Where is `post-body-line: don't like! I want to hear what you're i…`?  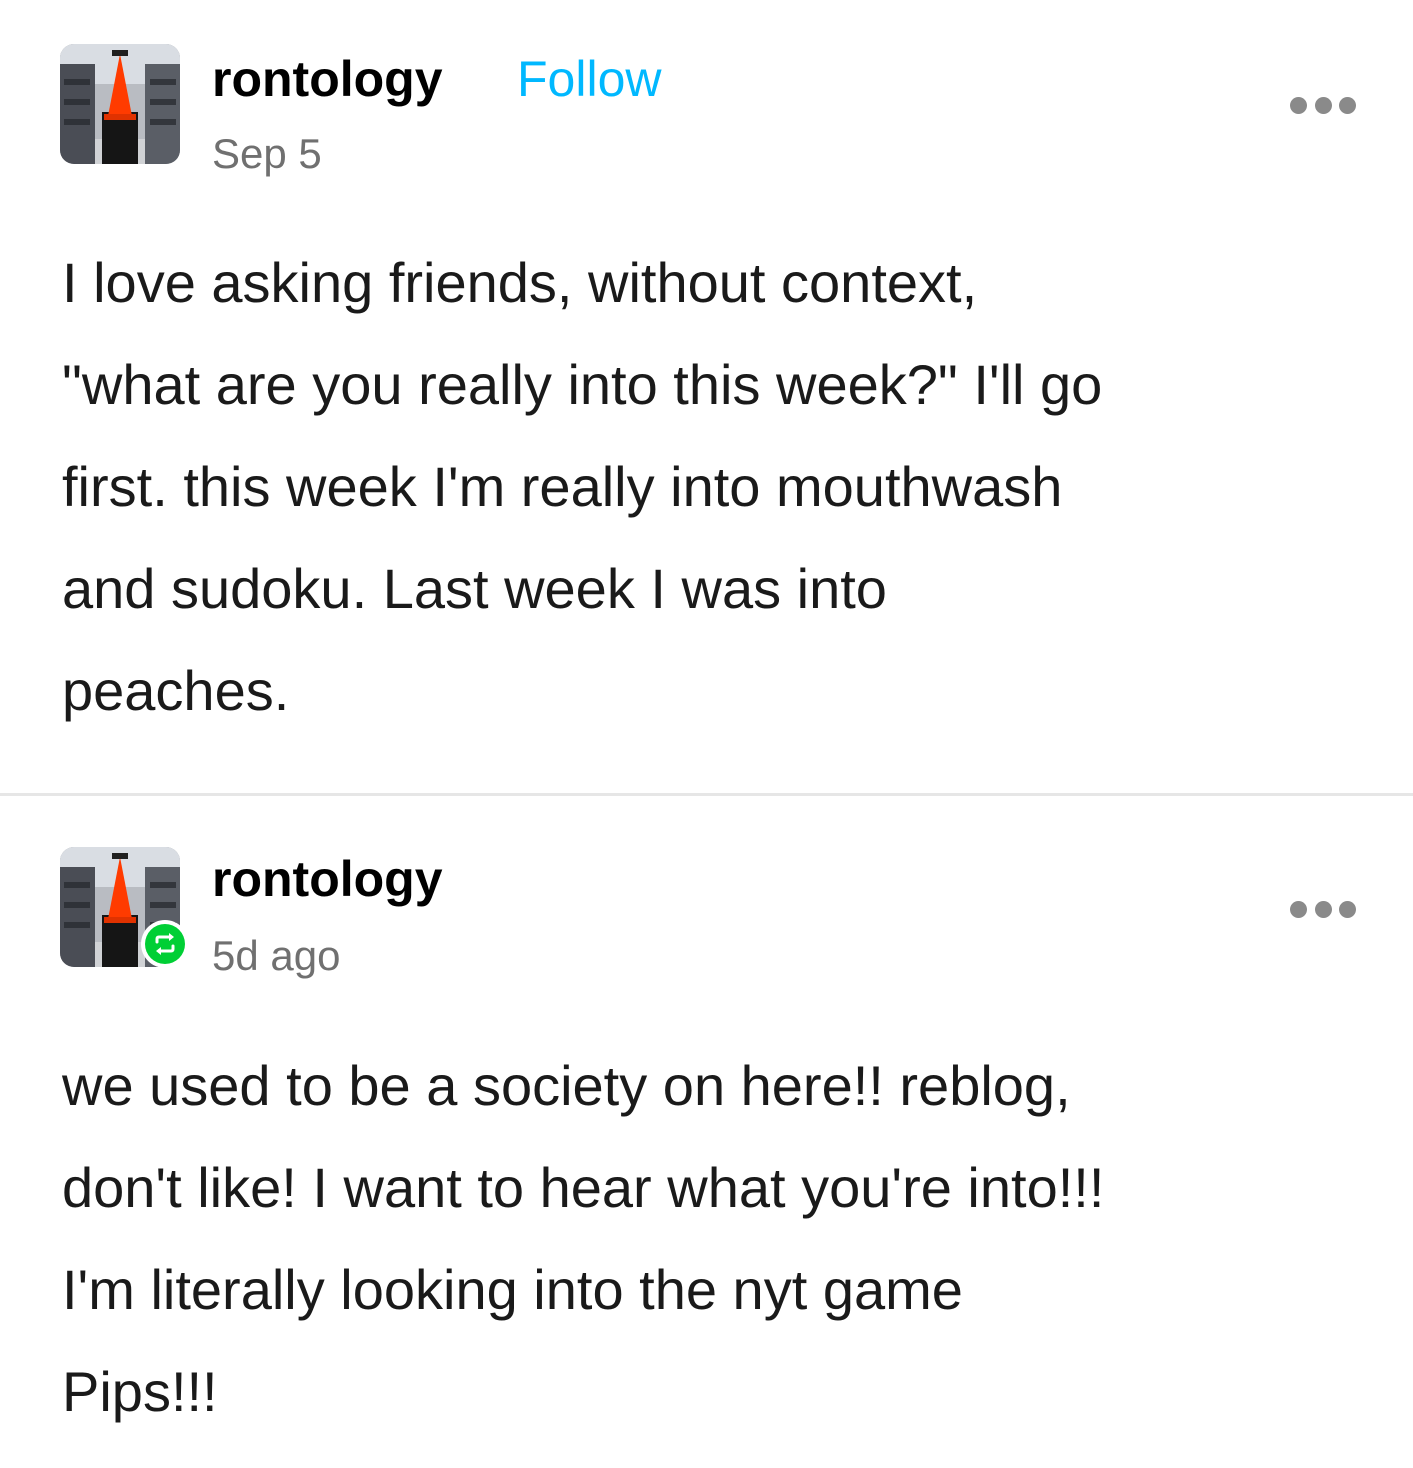
post-body-line: don't like! I want to hear what you're i… is located at coordinates (583, 1187).